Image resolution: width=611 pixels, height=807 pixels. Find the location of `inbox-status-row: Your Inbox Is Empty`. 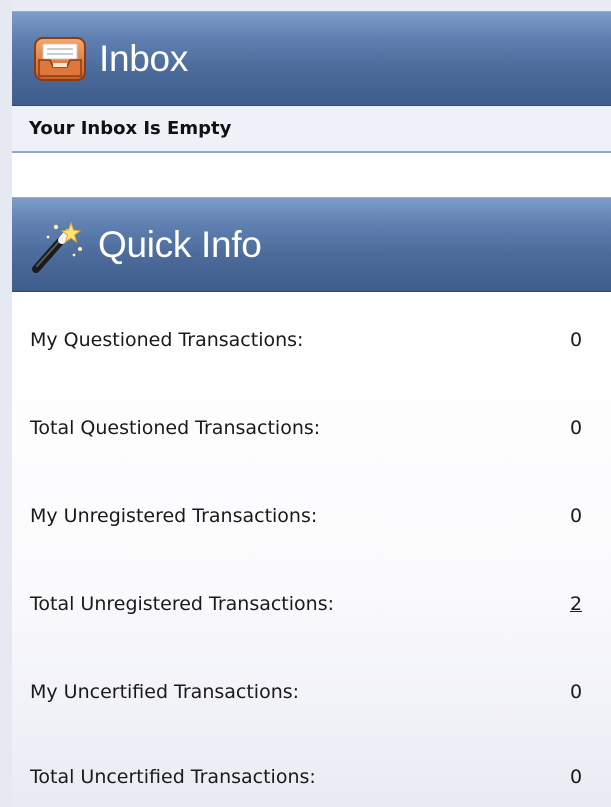

inbox-status-row: Your Inbox Is Empty is located at coordinates (311, 129).